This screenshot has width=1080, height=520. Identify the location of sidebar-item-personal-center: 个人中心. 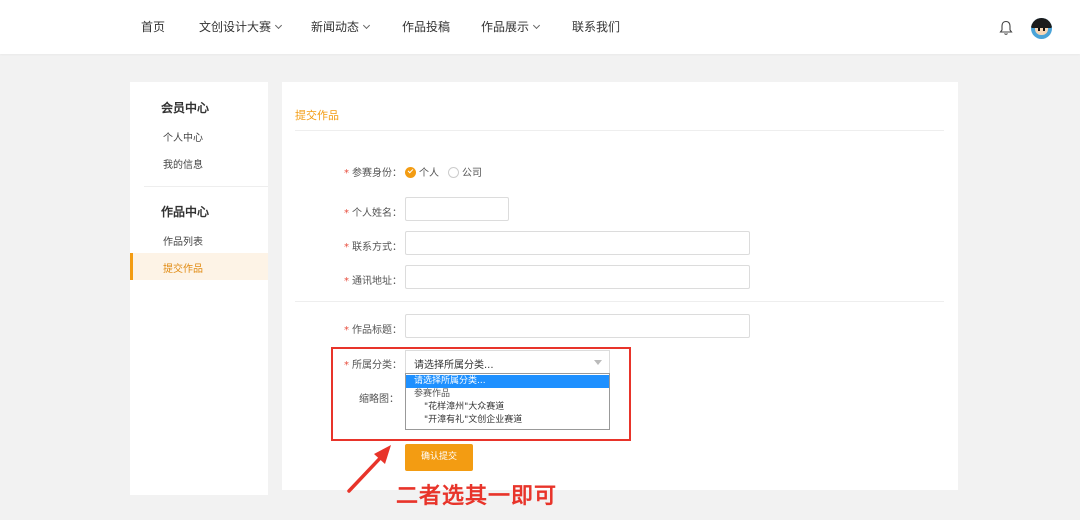
(183, 136).